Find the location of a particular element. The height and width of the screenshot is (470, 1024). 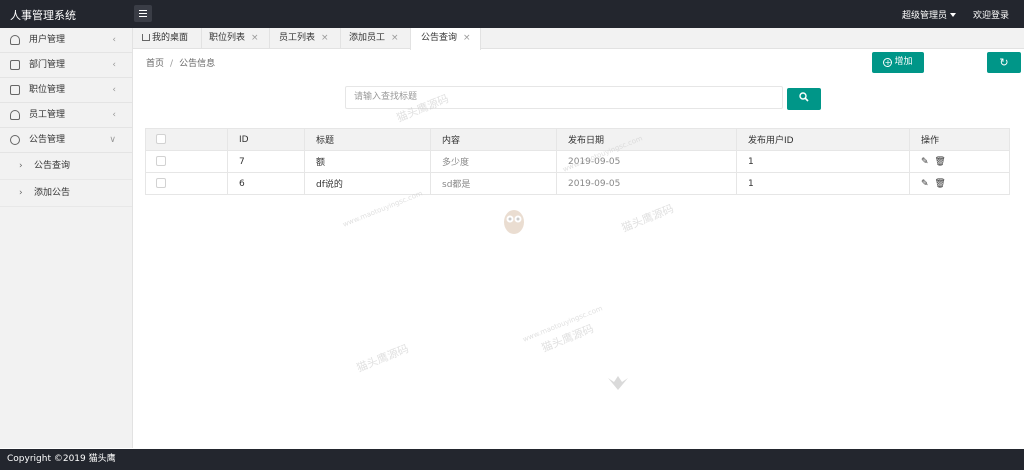

hamburger-icon is located at coordinates (143, 10).